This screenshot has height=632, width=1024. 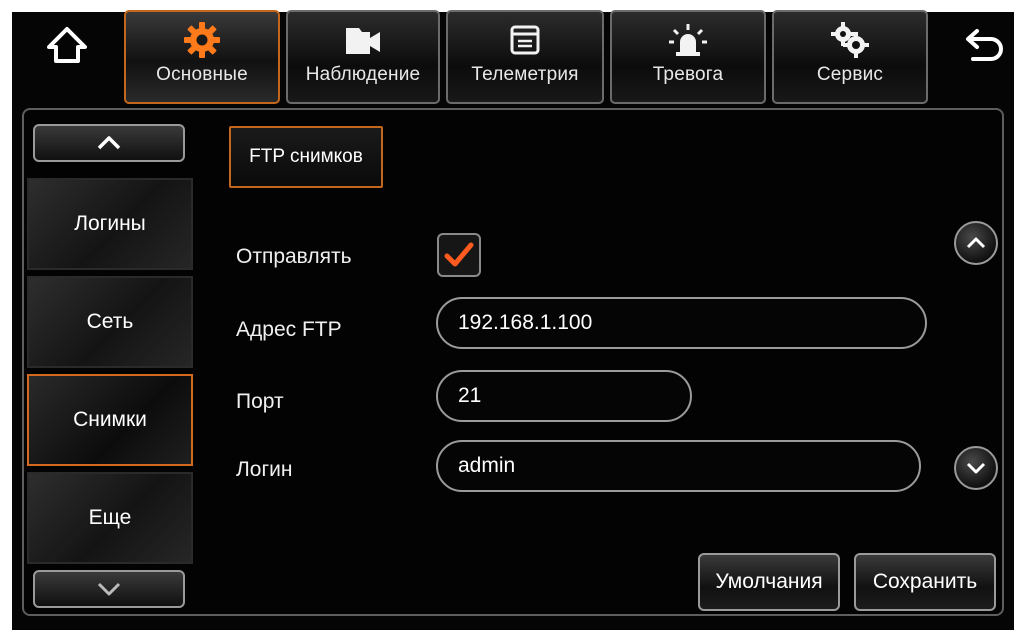 I want to click on sidebar-item-label: Еще, so click(x=110, y=517).